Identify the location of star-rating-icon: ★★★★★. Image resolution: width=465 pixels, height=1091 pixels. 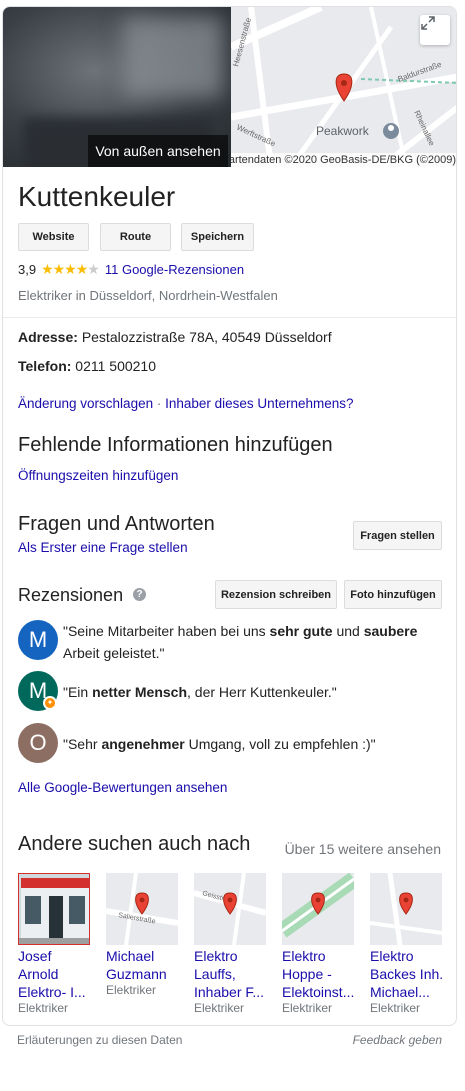
(70, 269).